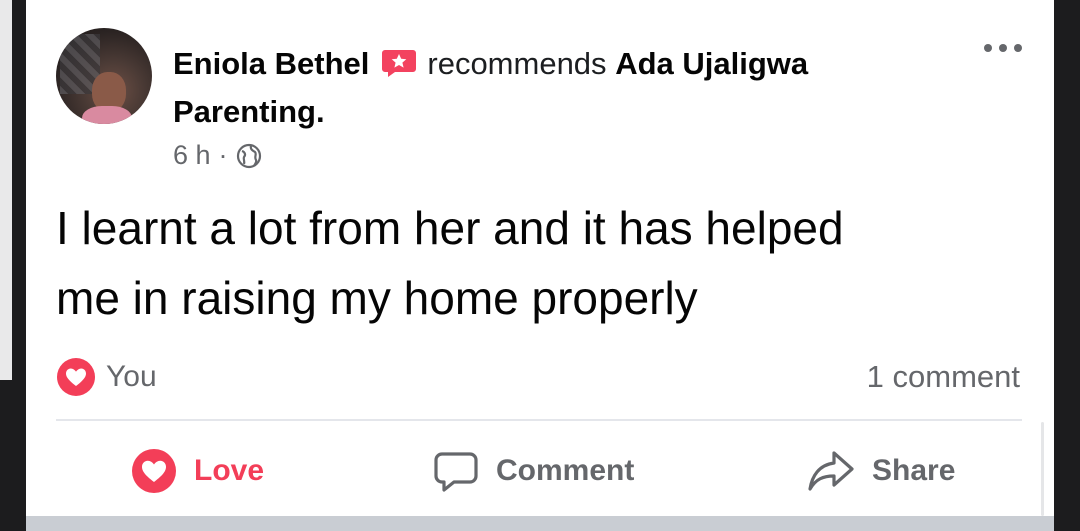 The height and width of the screenshot is (531, 1080). Describe the element at coordinates (399, 63) in the screenshot. I see `recommend-star-icon` at that location.